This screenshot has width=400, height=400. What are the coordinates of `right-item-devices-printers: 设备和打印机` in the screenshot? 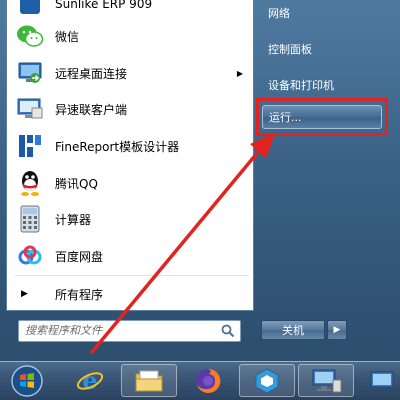 It's located at (321, 85).